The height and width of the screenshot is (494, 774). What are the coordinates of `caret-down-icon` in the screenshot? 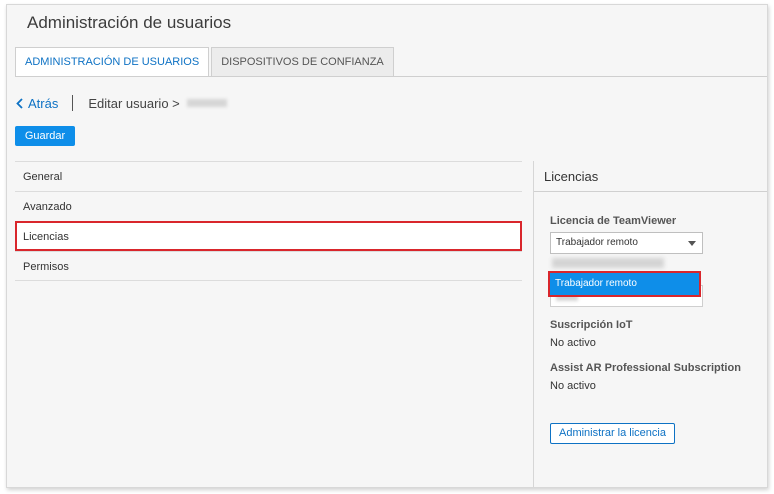 It's located at (692, 243).